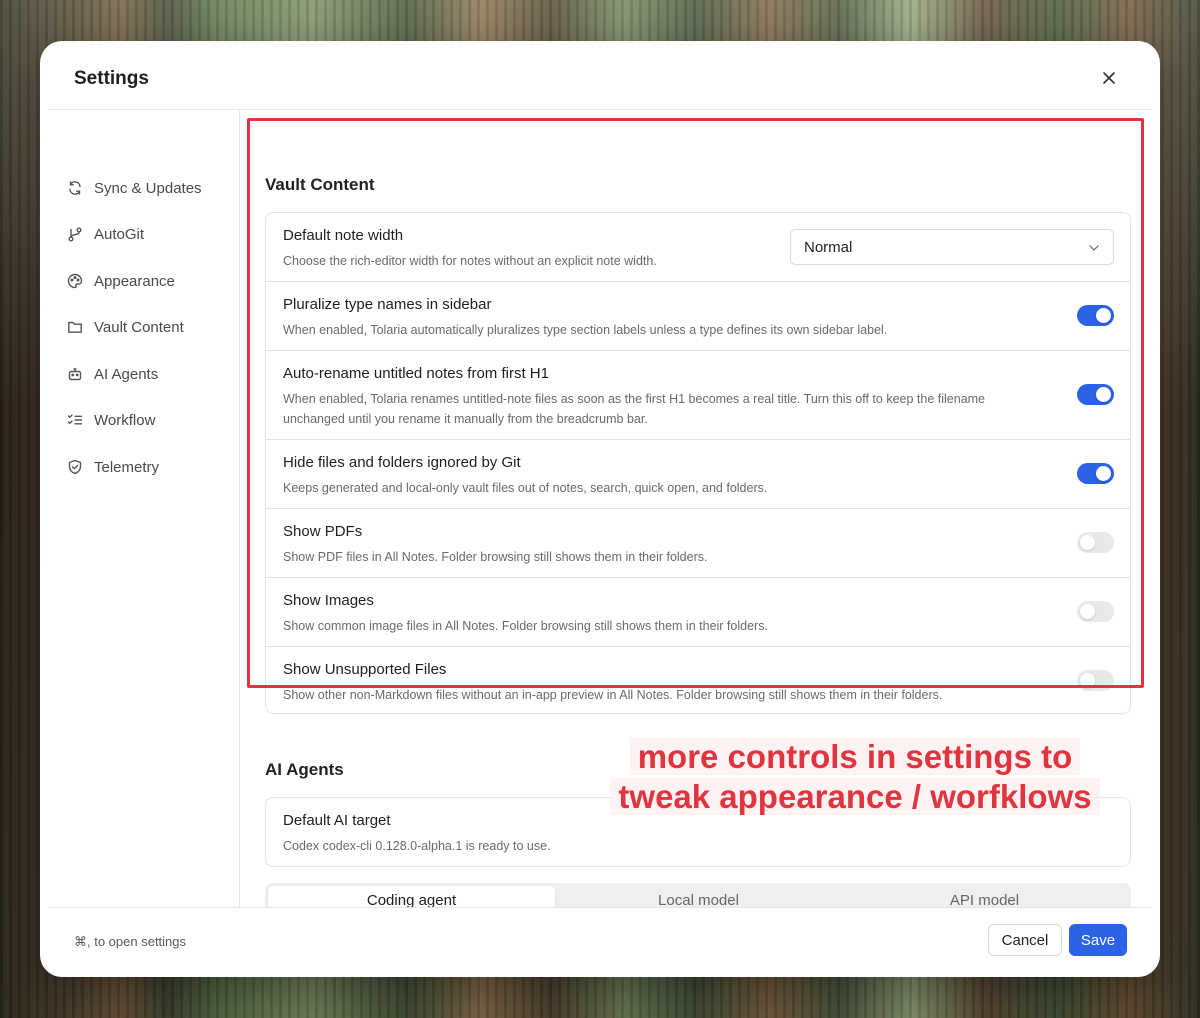 This screenshot has height=1018, width=1200. What do you see at coordinates (828, 247) in the screenshot?
I see `select-value: Normal` at bounding box center [828, 247].